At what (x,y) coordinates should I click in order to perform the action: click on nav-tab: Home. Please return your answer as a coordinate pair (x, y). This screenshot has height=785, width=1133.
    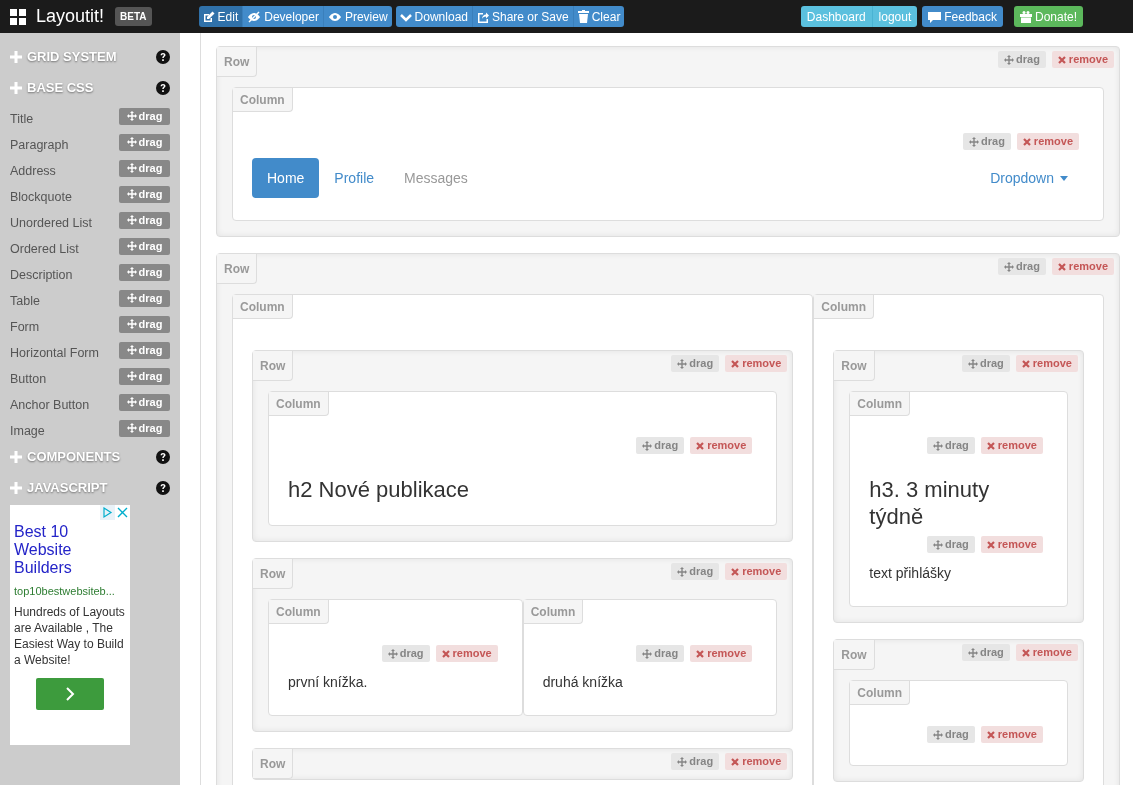
    Looking at the image, I should click on (286, 178).